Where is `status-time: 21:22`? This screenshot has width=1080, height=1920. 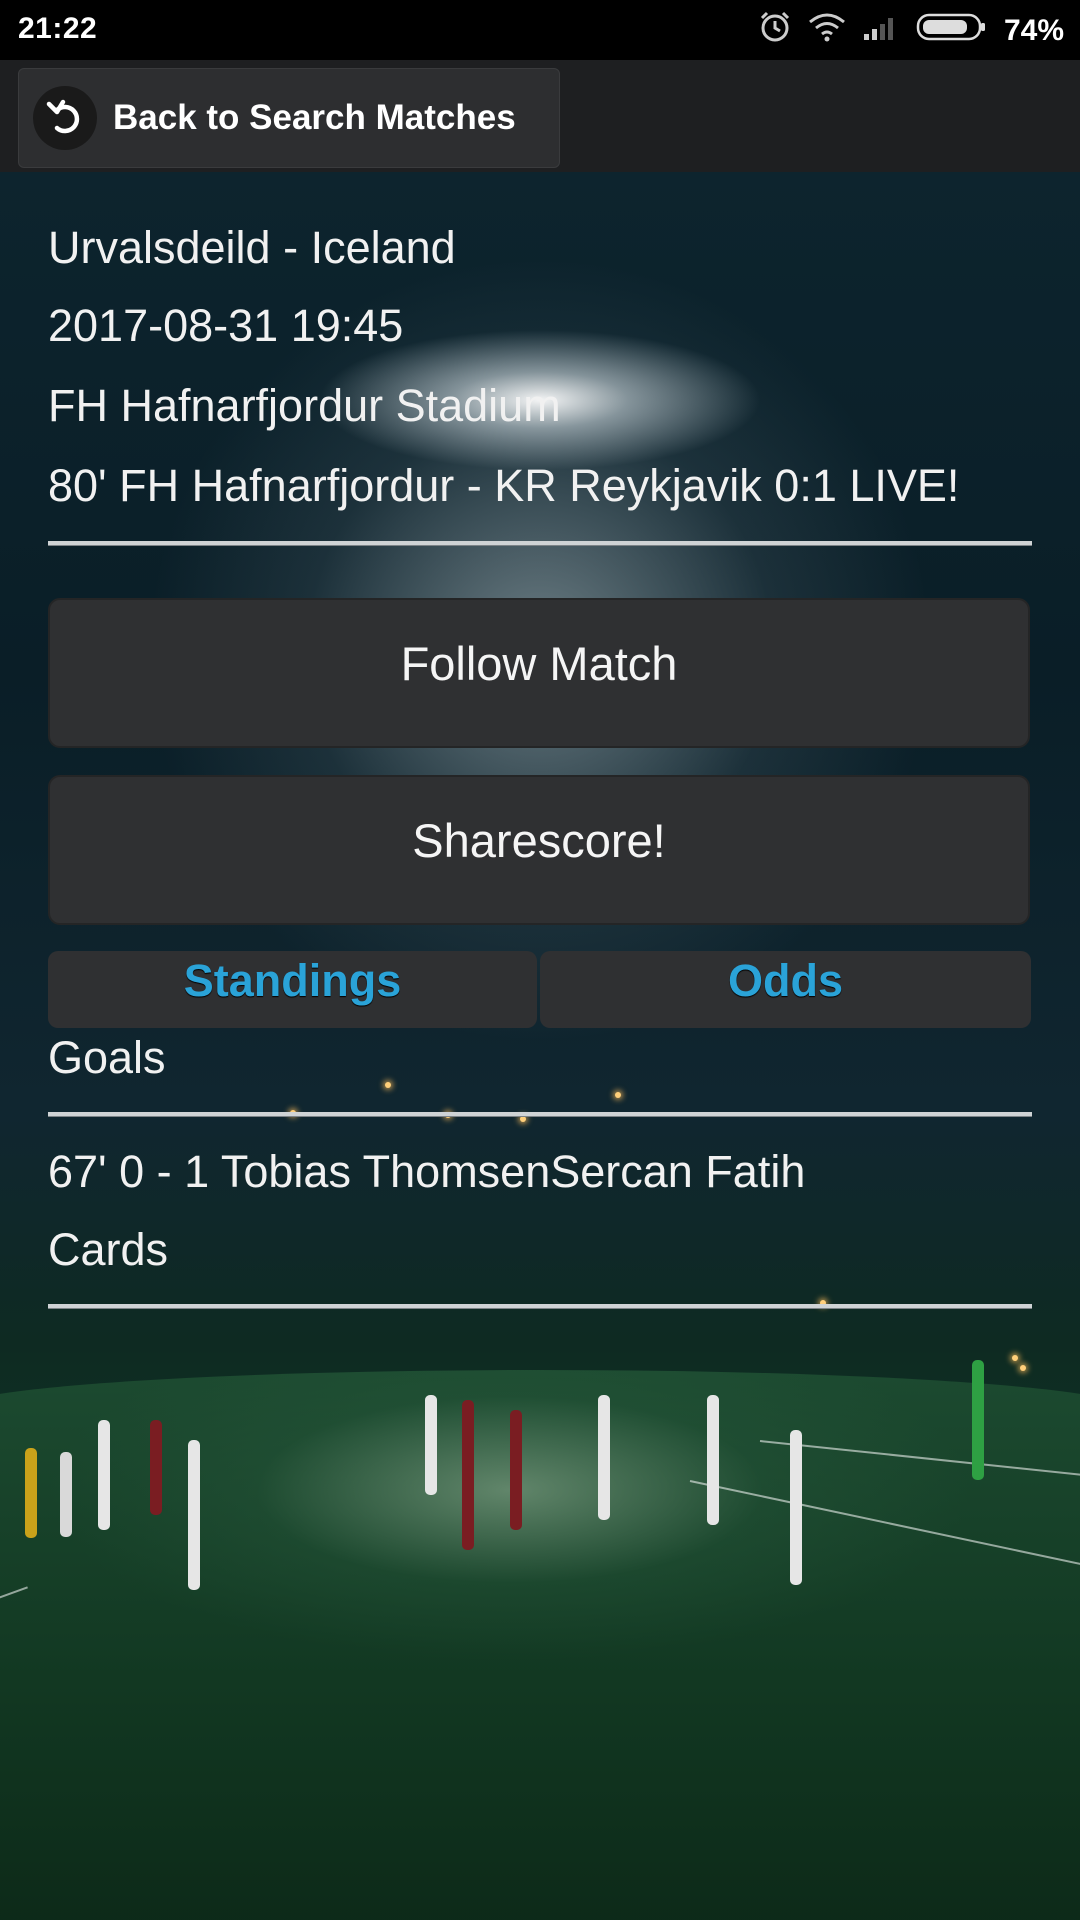
status-time: 21:22 is located at coordinates (58, 28).